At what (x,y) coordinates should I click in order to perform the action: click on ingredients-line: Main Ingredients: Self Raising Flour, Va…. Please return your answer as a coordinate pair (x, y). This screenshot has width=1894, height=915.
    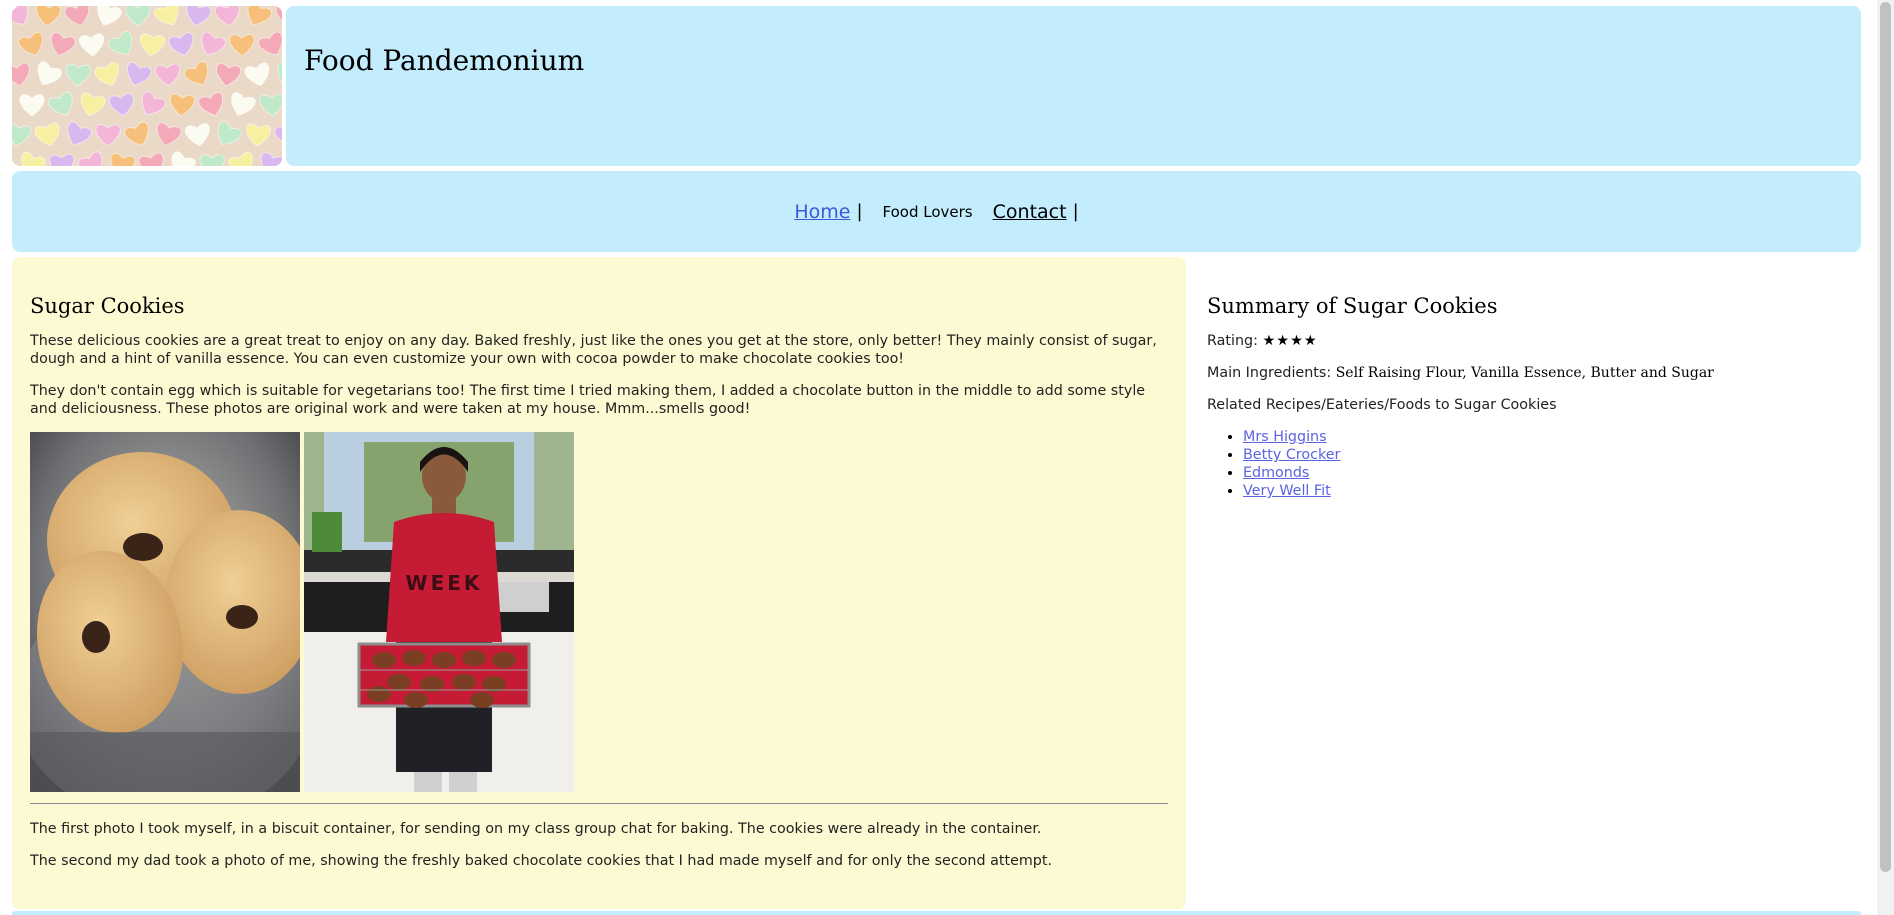
    Looking at the image, I should click on (1527, 373).